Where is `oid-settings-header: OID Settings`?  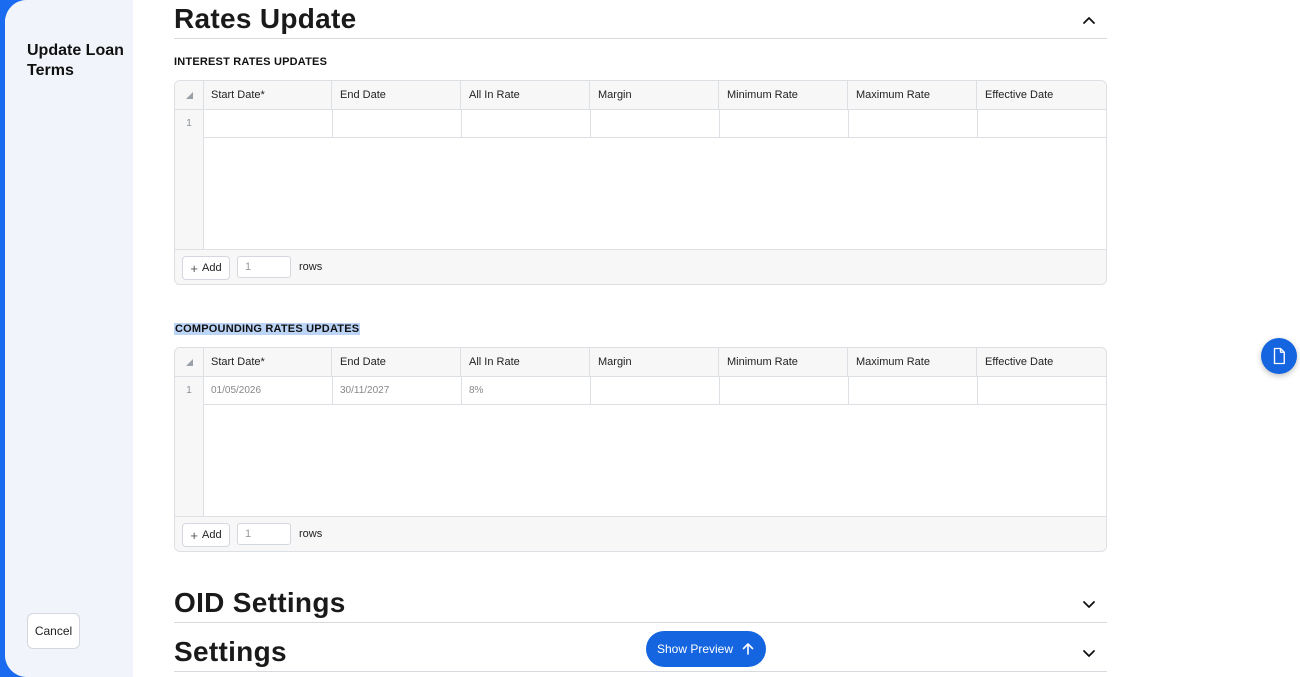
oid-settings-header: OID Settings is located at coordinates (640, 603).